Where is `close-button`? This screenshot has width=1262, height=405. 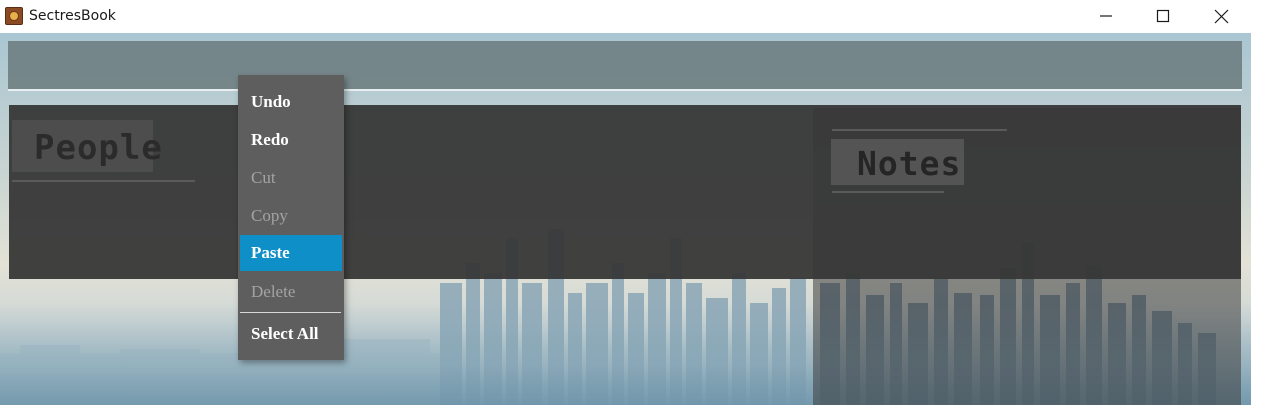 close-button is located at coordinates (1222, 16).